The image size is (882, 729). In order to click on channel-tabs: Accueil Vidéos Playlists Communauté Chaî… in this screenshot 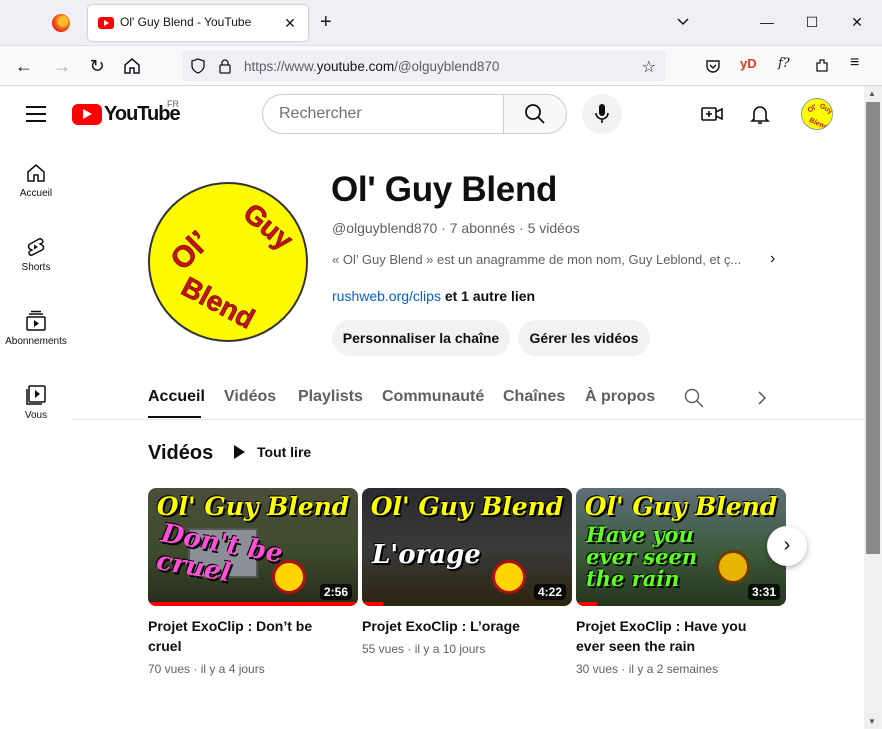, I will do `click(468, 398)`.